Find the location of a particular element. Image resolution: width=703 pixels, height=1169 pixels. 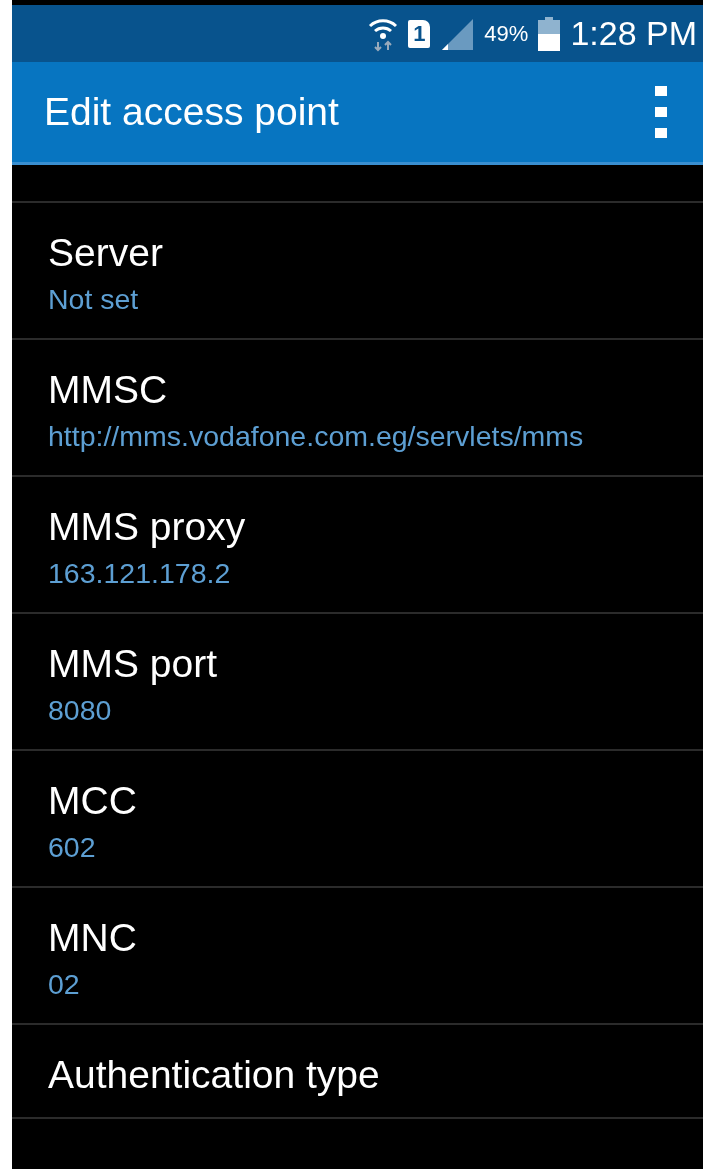

setting-title: MNC is located at coordinates (93, 938).